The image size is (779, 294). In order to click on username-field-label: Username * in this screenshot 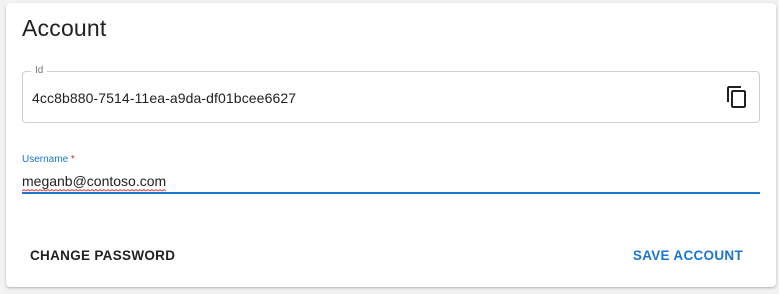, I will do `click(48, 159)`.